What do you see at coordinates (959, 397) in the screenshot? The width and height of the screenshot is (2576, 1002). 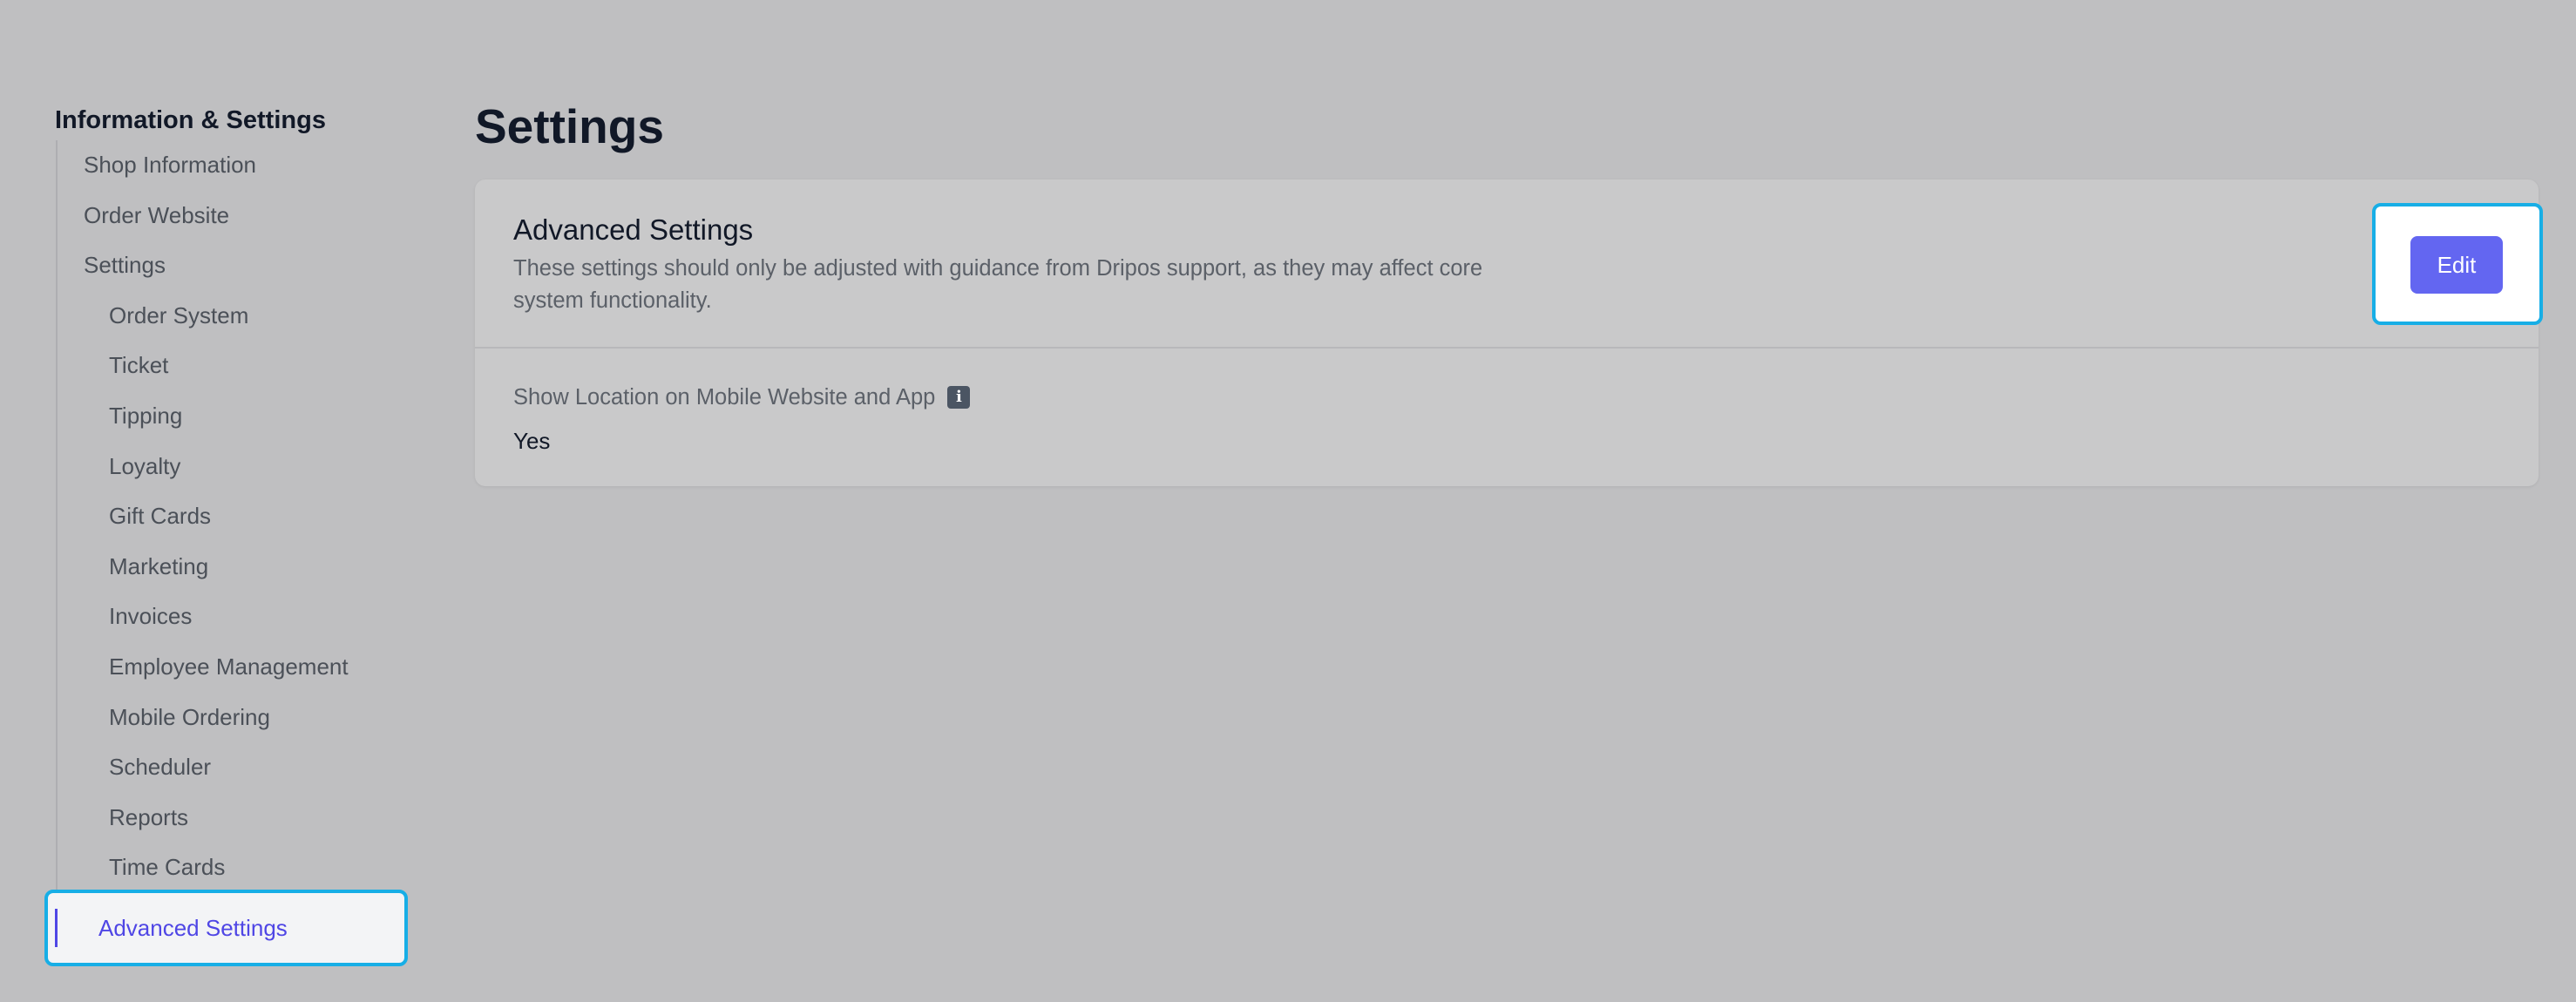 I see `info-icon: i` at bounding box center [959, 397].